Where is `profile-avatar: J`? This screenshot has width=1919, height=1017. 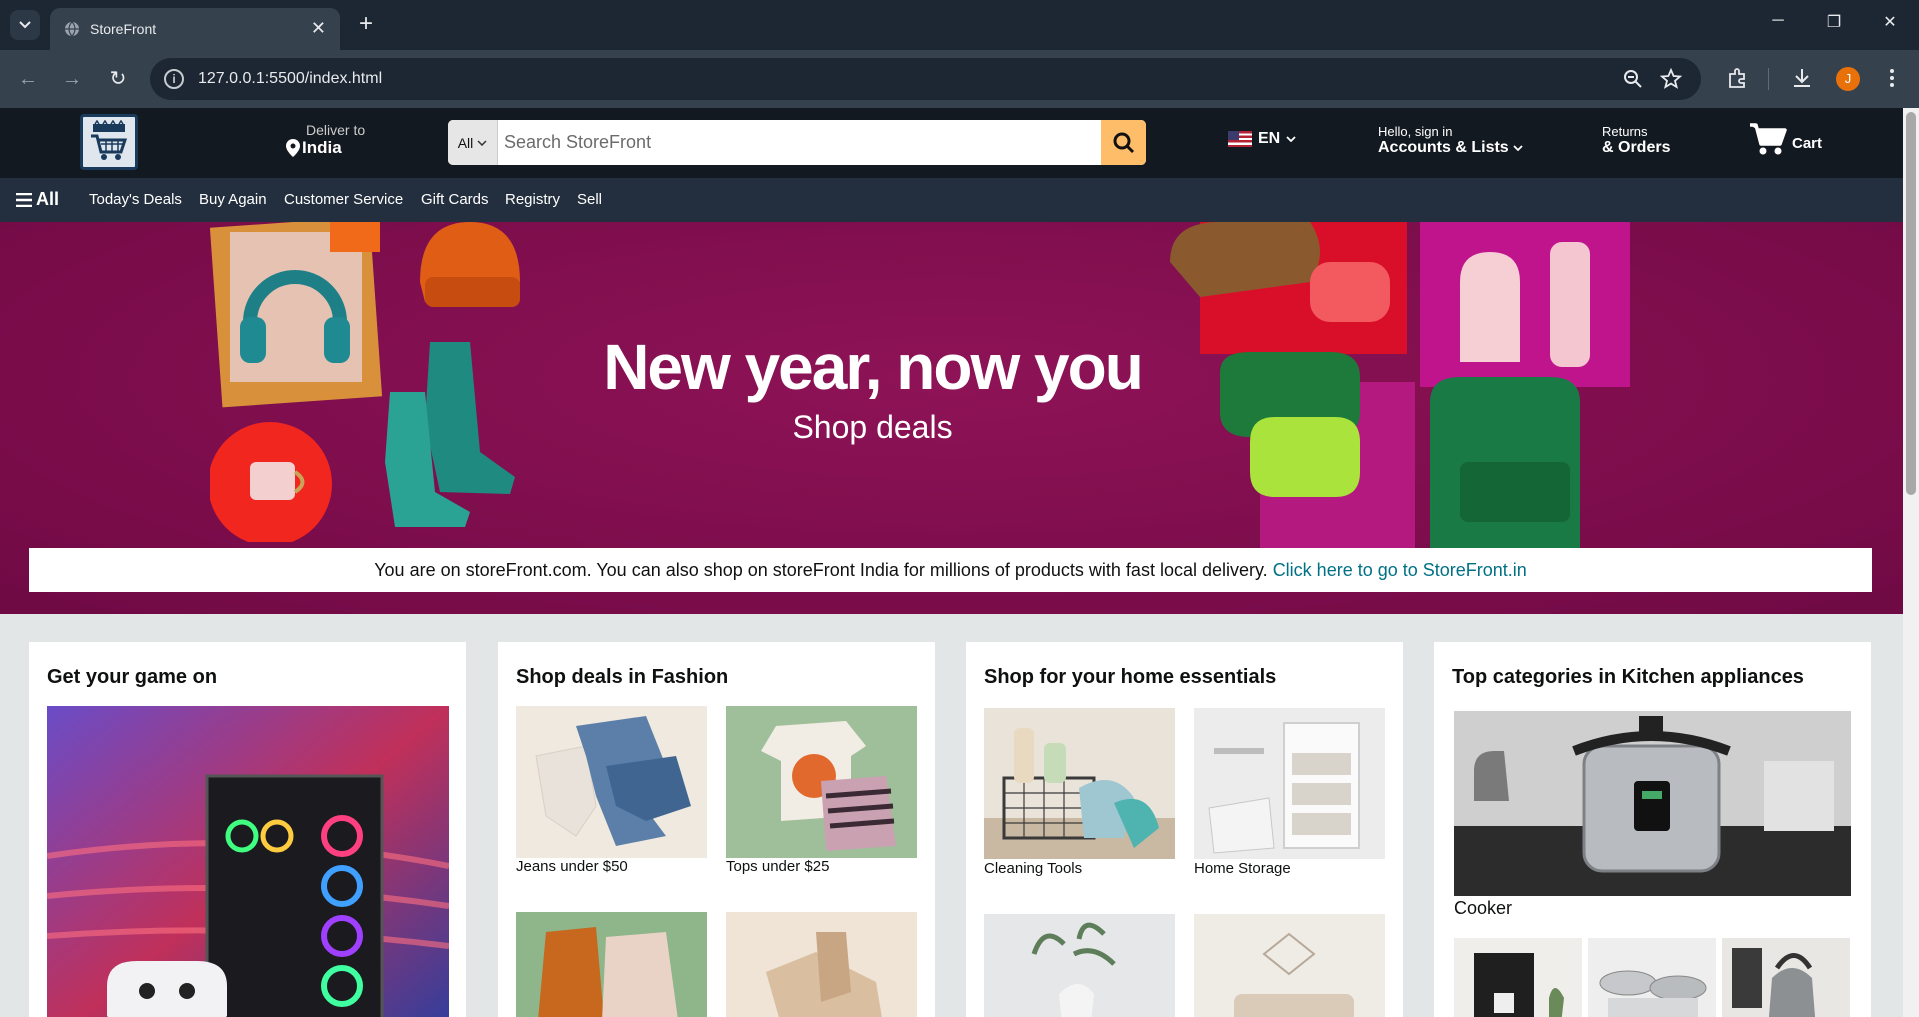 profile-avatar: J is located at coordinates (1848, 79).